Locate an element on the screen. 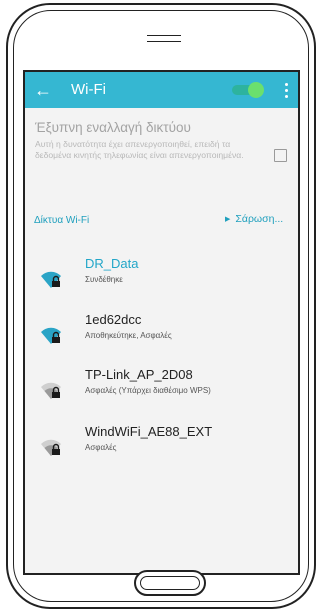 The image size is (322, 612). network-name: DR_Data is located at coordinates (112, 263).